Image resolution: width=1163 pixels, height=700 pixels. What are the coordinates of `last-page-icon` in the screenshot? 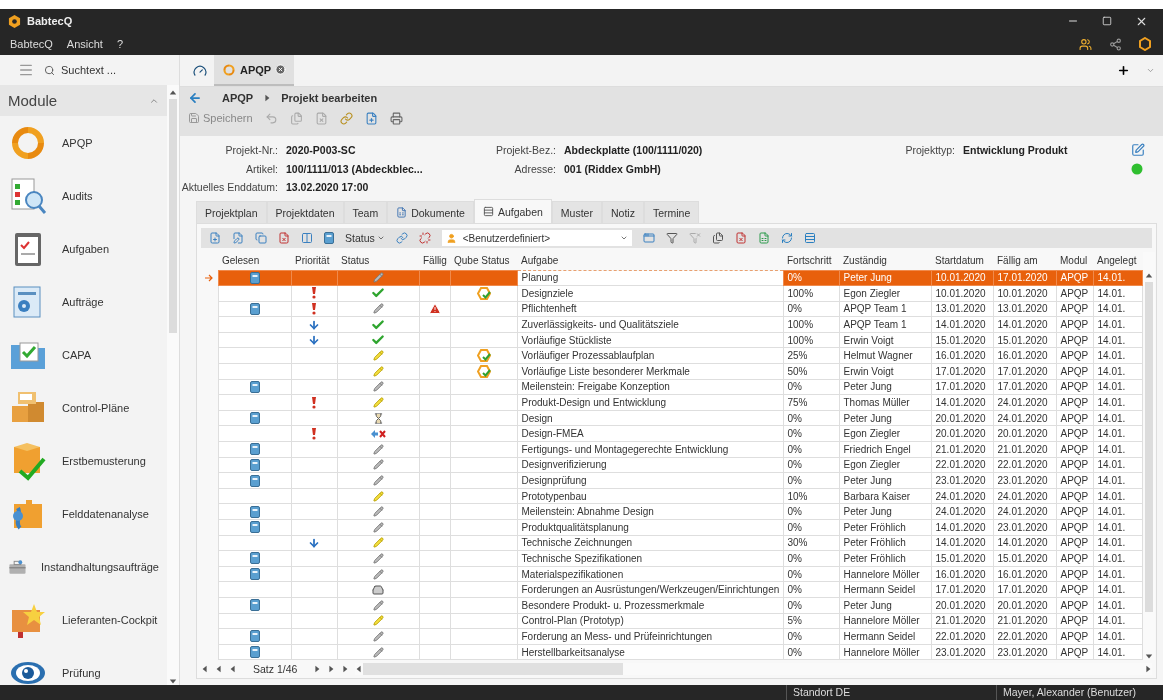 It's located at (345, 669).